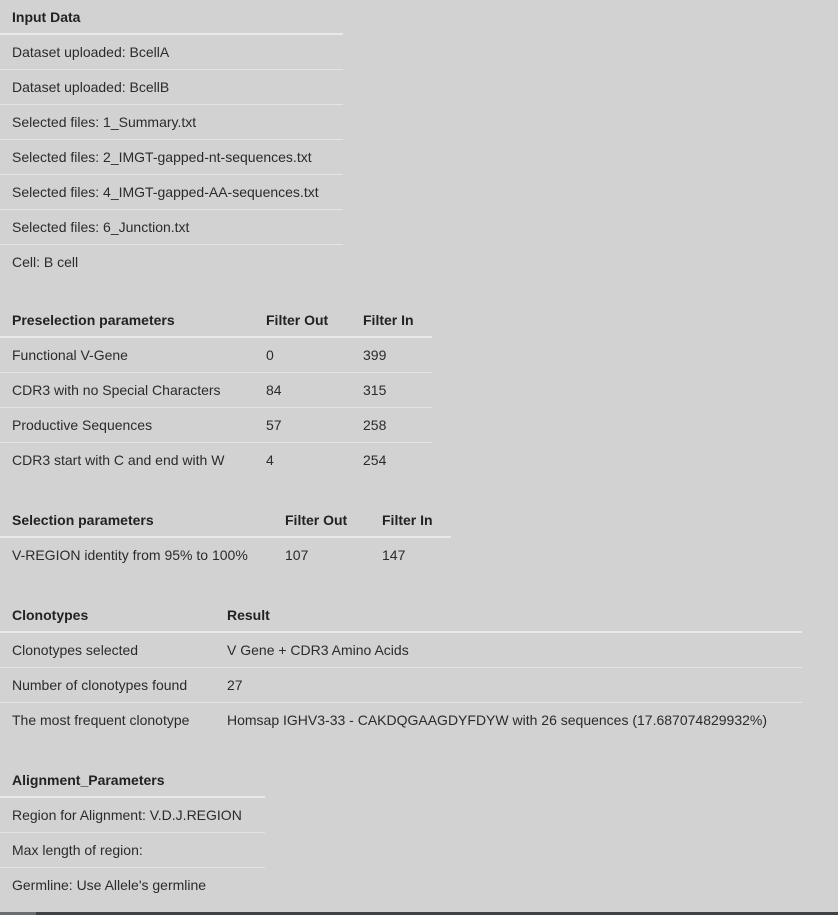  I want to click on preselection-param: CDR3 with no Special Characters, so click(127, 390).